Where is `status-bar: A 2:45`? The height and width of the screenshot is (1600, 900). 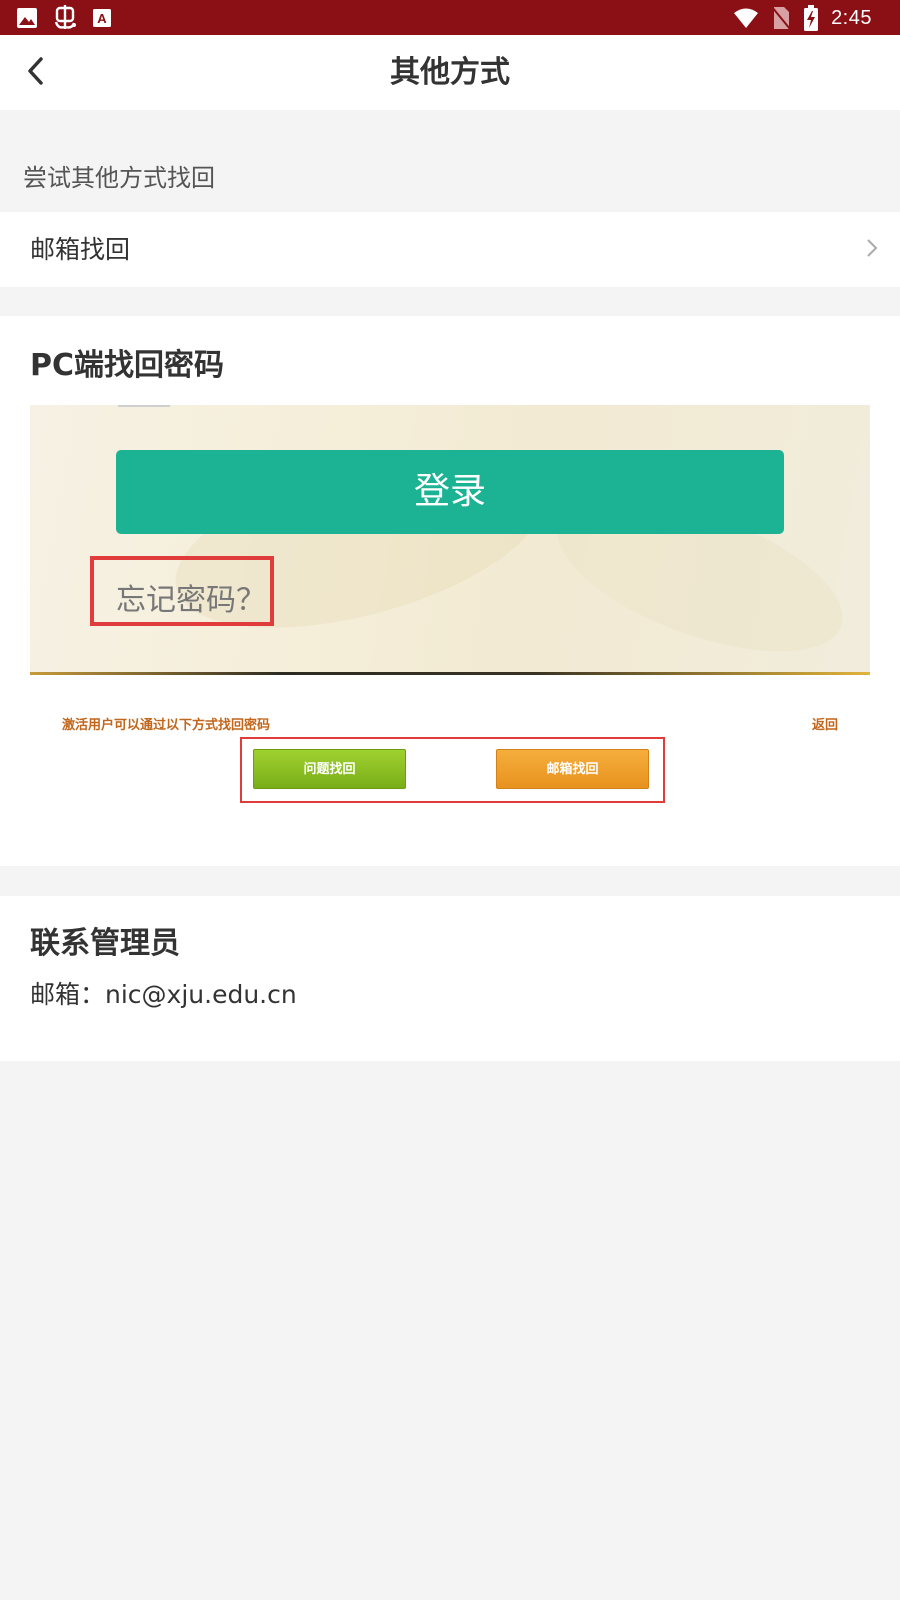 status-bar: A 2:45 is located at coordinates (450, 17).